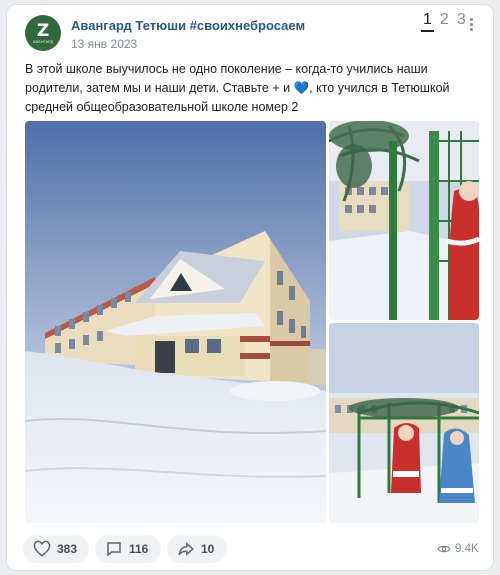 This screenshot has width=500, height=575. What do you see at coordinates (444, 549) in the screenshot?
I see `eye-icon` at bounding box center [444, 549].